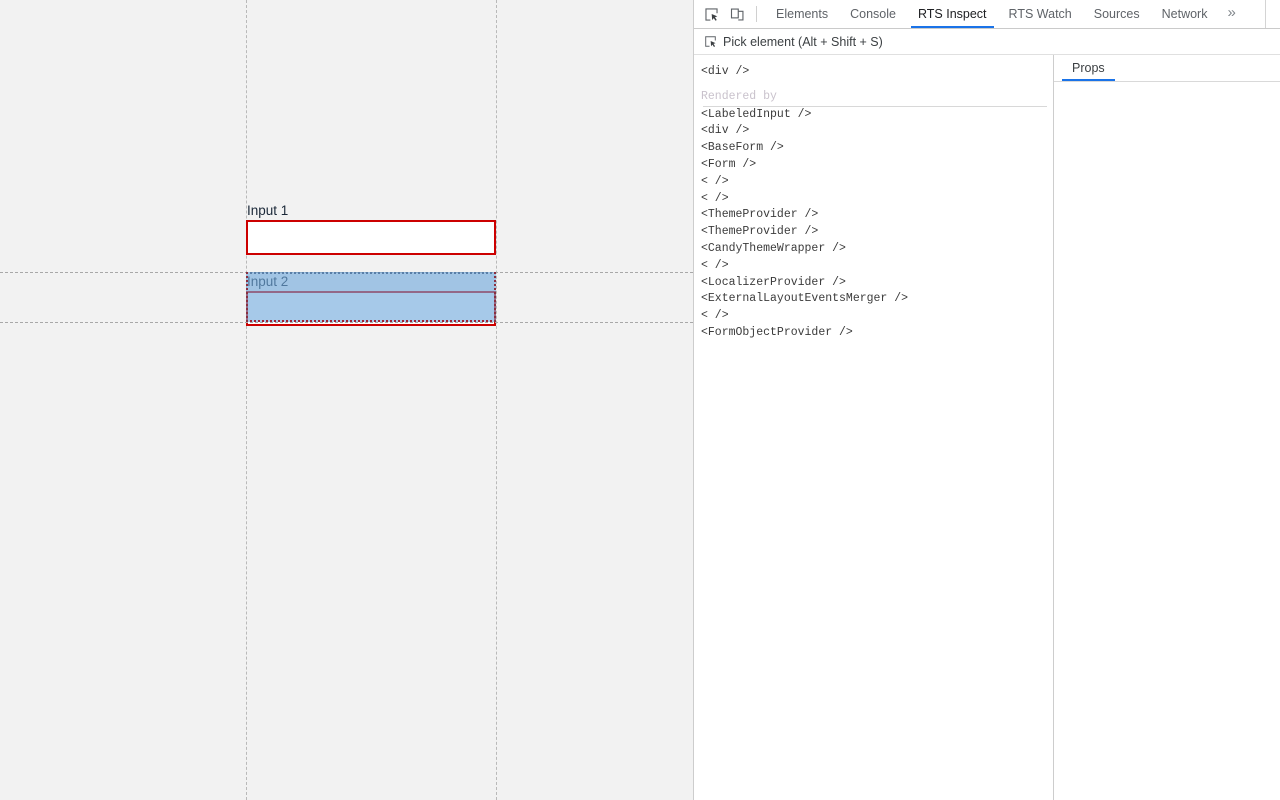 The width and height of the screenshot is (1280, 800). Describe the element at coordinates (268, 210) in the screenshot. I see `label-input-1: Input 1` at that location.